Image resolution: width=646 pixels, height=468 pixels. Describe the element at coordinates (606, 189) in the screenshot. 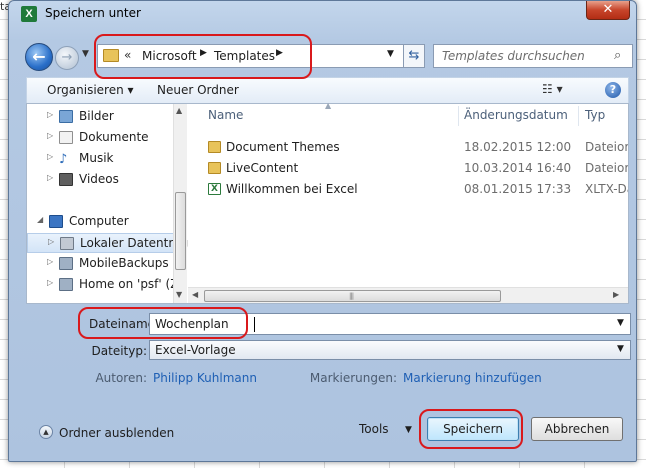

I see `file-type: XLTX-Dat` at that location.